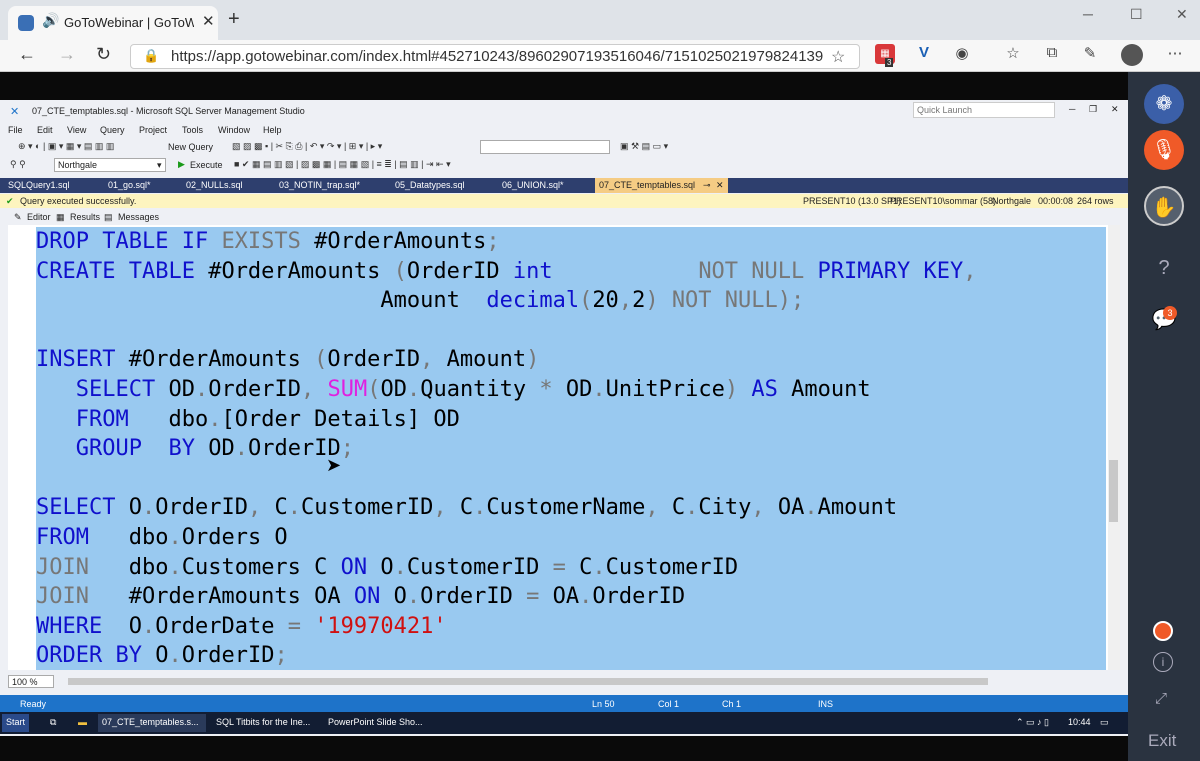  I want to click on subtab-editor: Editor, so click(39, 217).